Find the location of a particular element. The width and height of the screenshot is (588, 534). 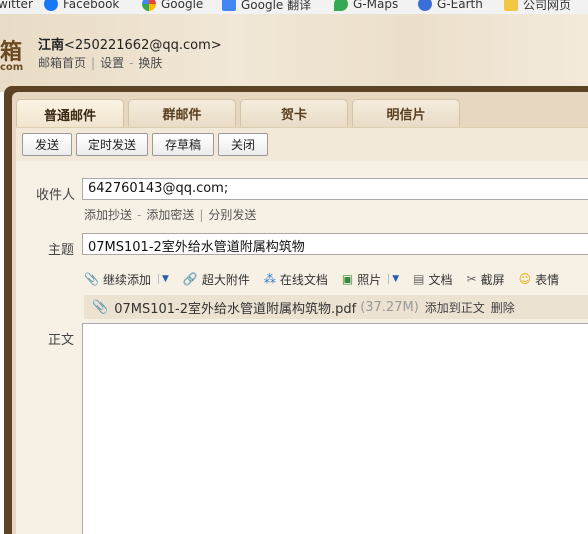

photo-icon: ▣ is located at coordinates (347, 279).